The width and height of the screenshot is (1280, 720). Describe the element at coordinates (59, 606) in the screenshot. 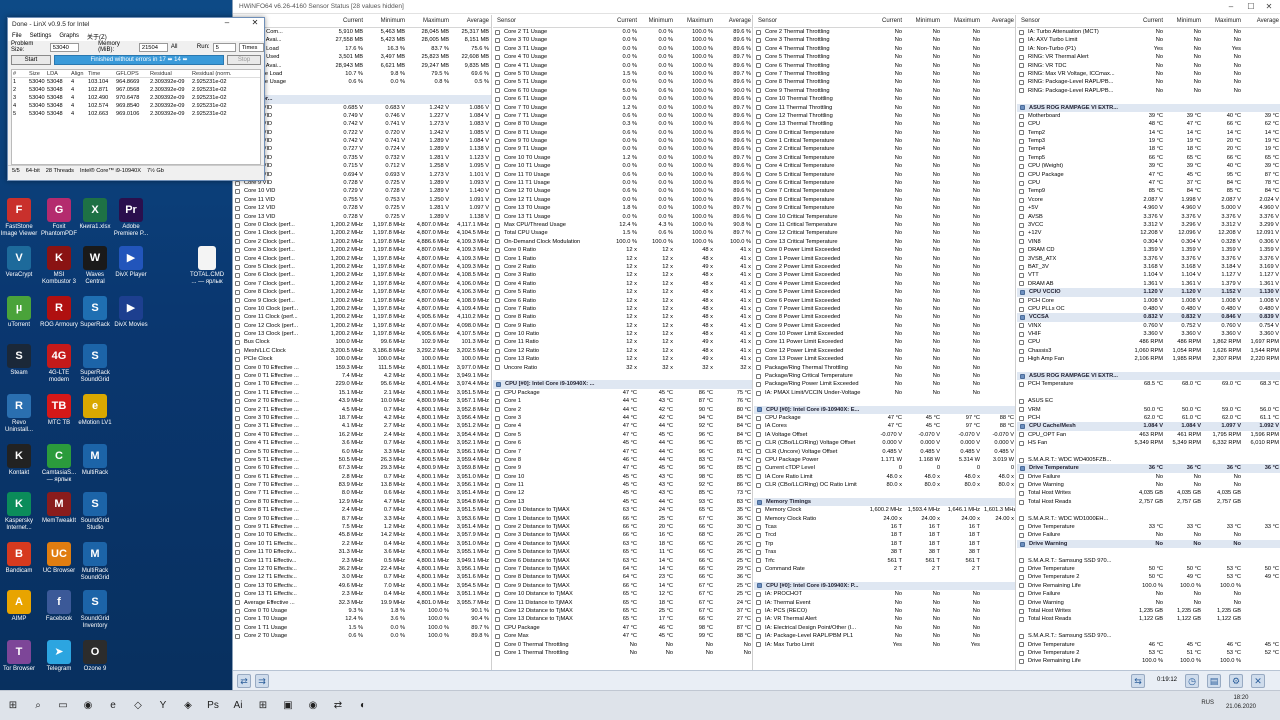

I see `desktop-icon: f Facebook` at that location.